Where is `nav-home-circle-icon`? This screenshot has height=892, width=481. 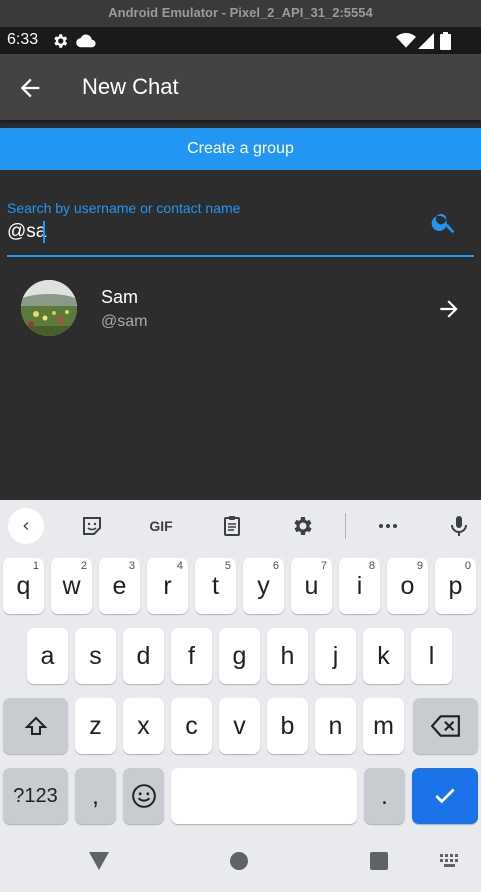
nav-home-circle-icon is located at coordinates (239, 861).